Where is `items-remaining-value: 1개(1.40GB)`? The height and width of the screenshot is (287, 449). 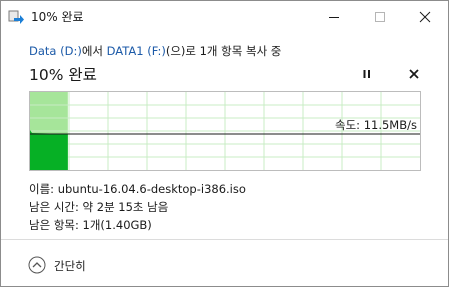 items-remaining-value: 1개(1.40GB) is located at coordinates (117, 225).